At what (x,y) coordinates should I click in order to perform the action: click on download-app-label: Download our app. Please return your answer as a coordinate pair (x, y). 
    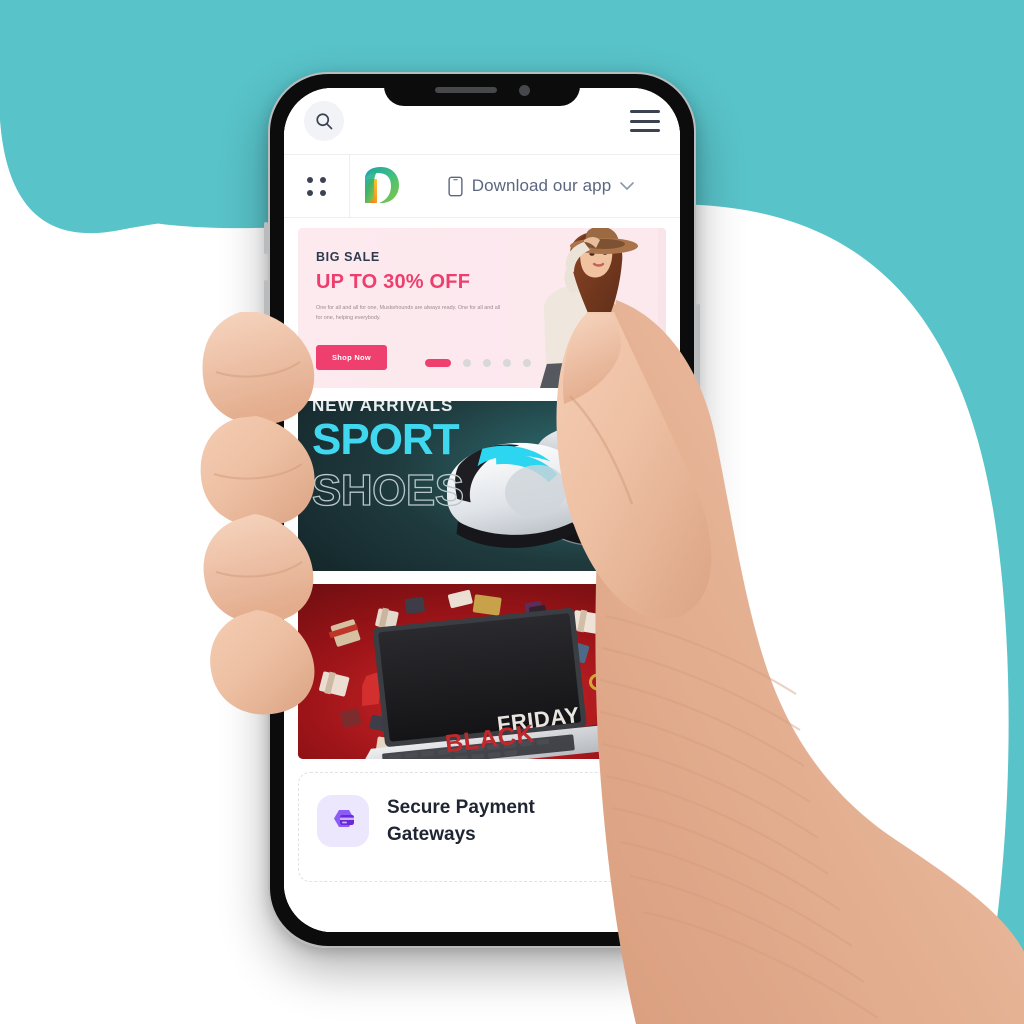
    Looking at the image, I should click on (541, 185).